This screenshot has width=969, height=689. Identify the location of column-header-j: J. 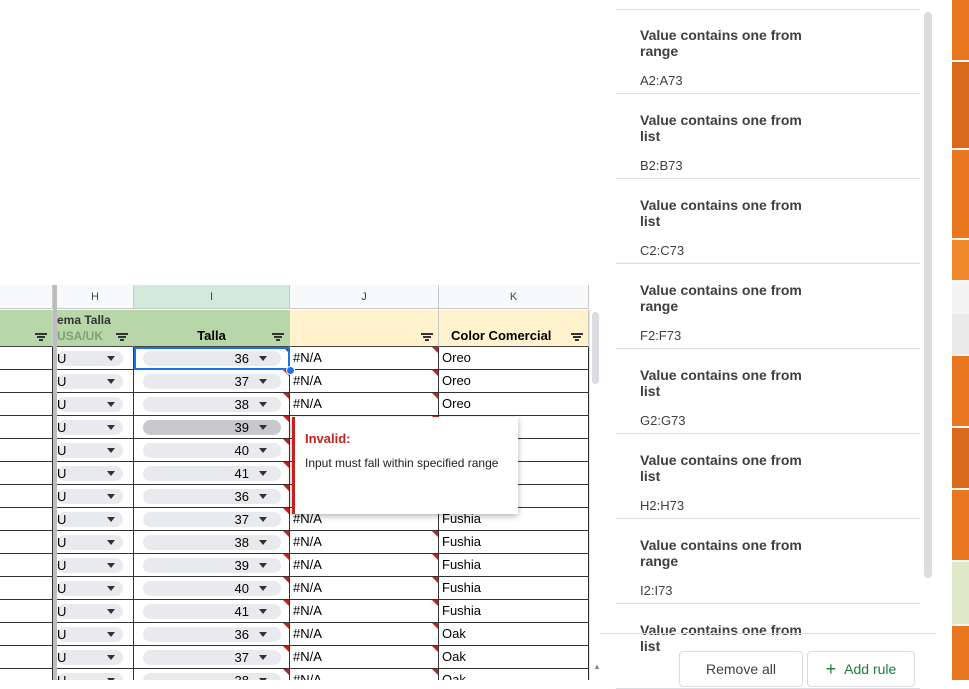
(364, 297).